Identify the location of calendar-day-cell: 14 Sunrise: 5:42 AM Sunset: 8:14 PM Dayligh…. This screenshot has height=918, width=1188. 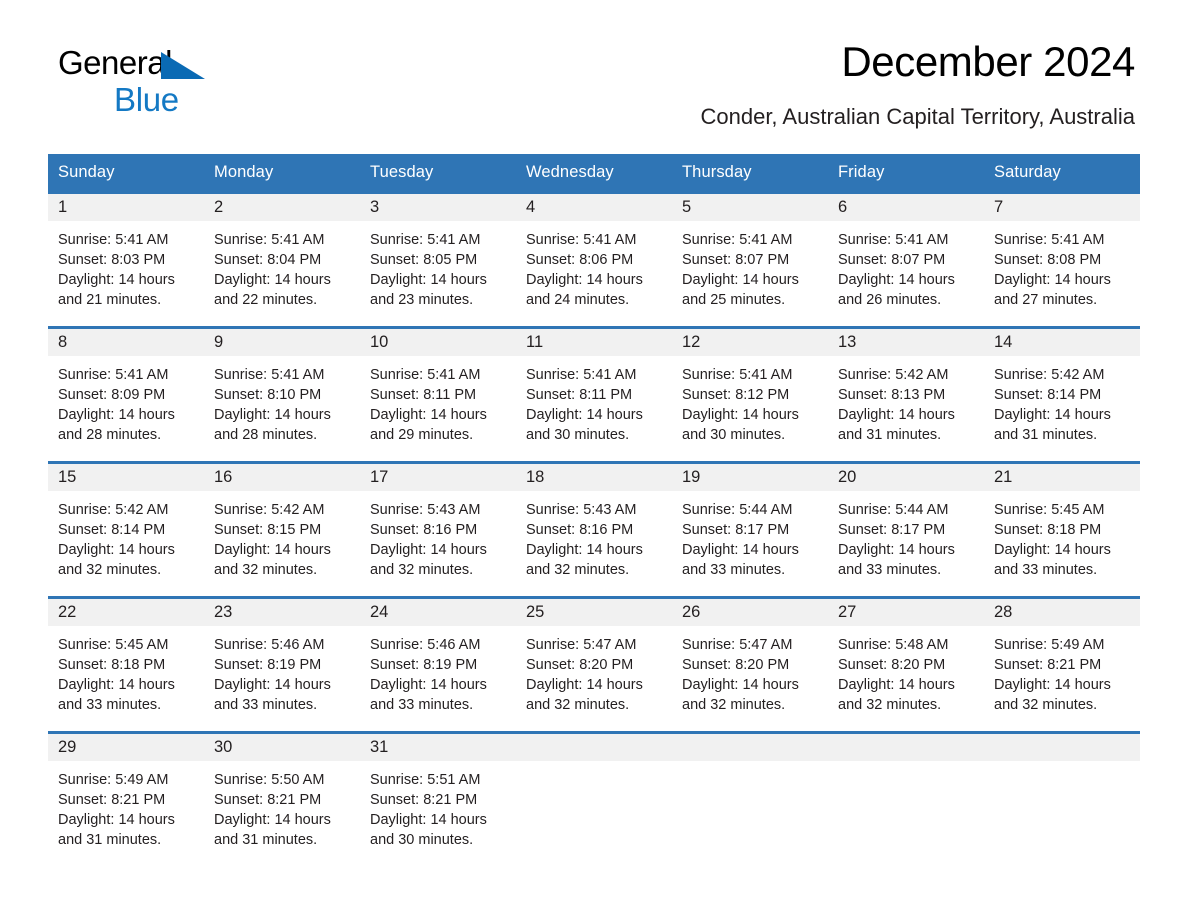
(1062, 395).